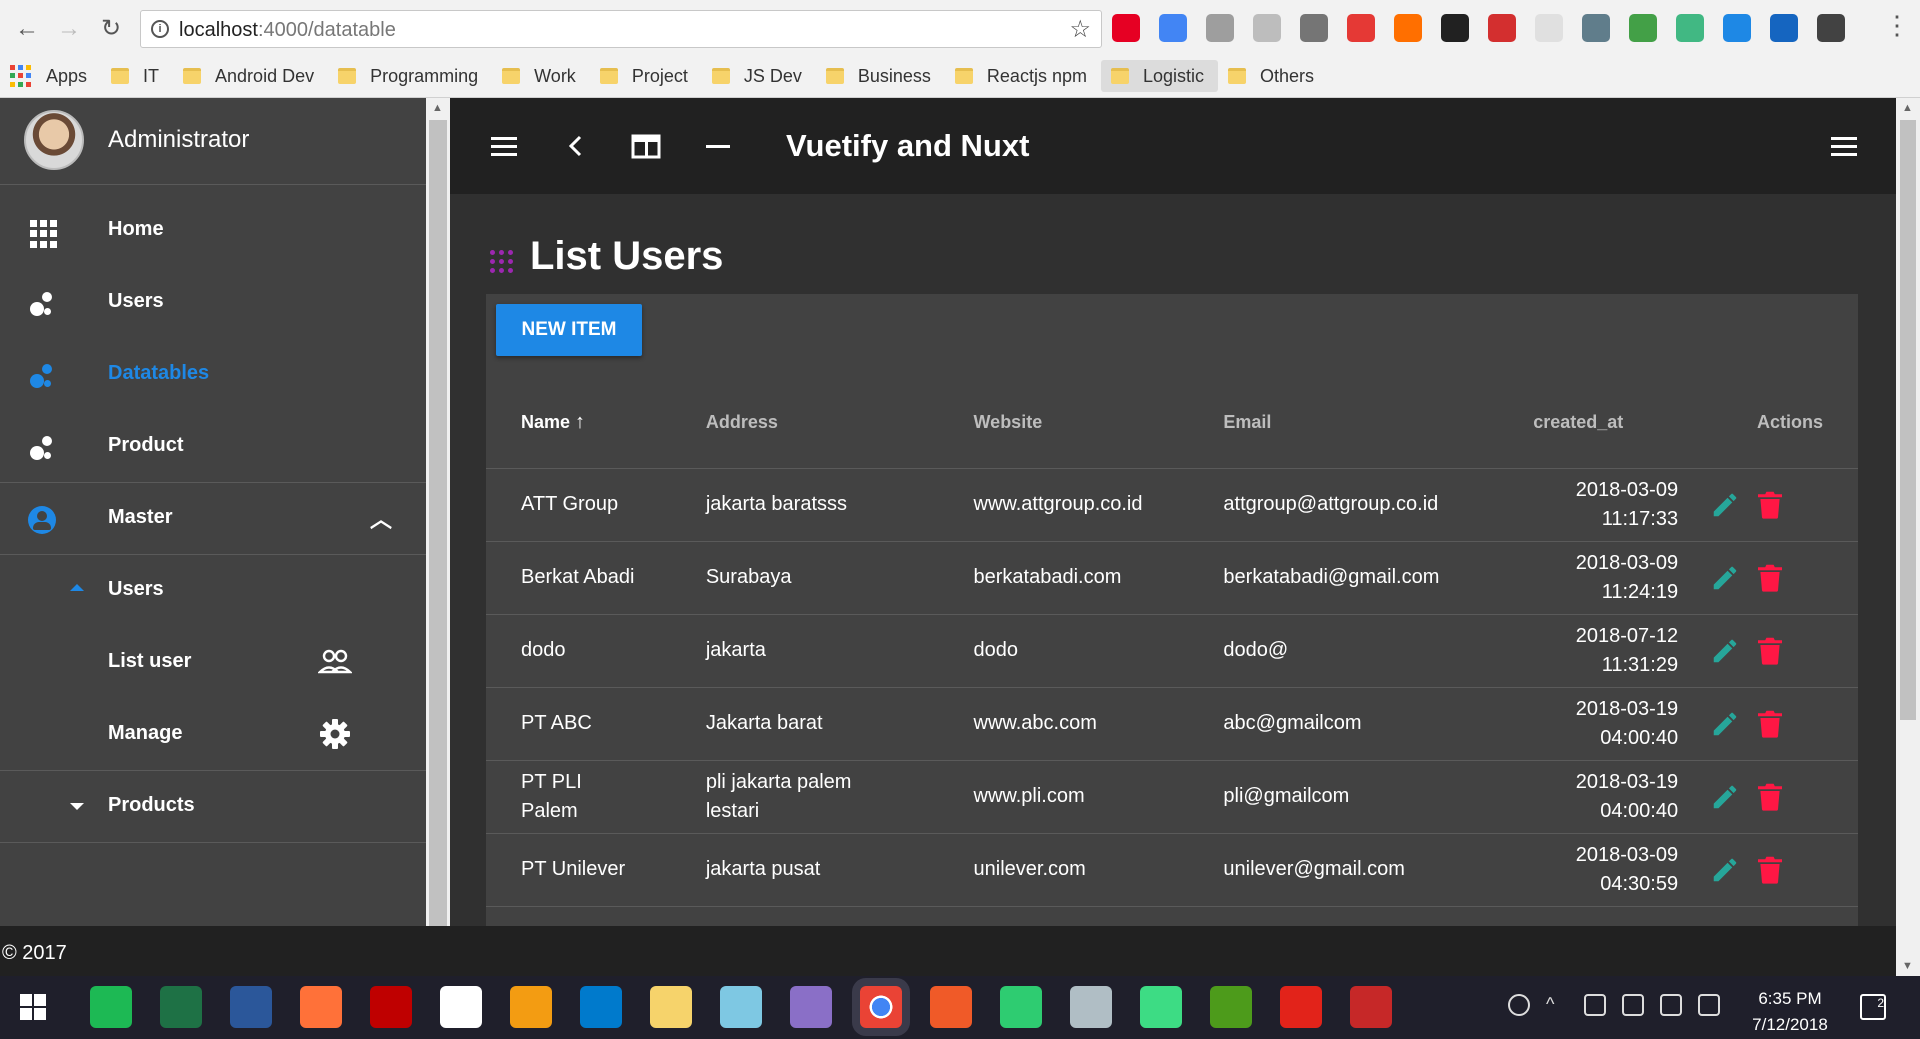  Describe the element at coordinates (410, 76) in the screenshot. I see `bookmark-programming: Programming` at that location.